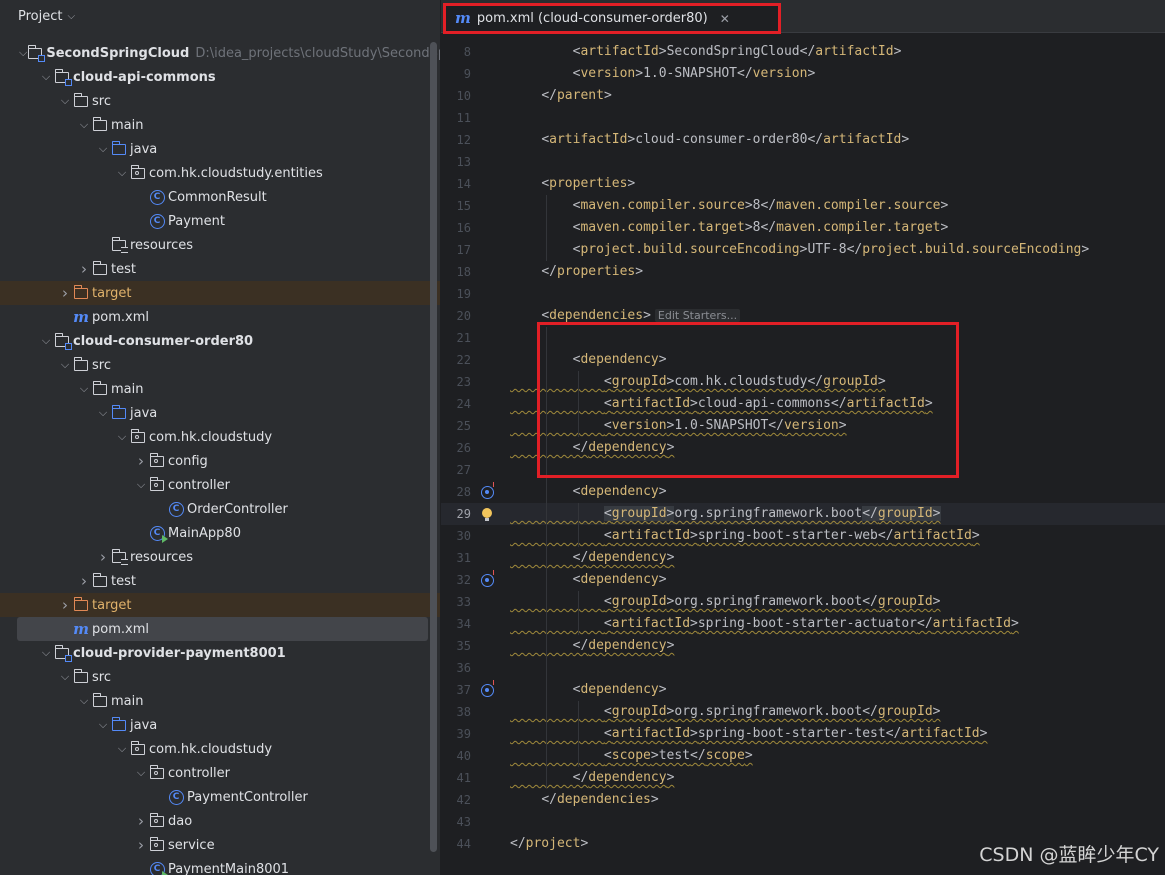  What do you see at coordinates (220, 557) in the screenshot?
I see `tree-item: › resources` at bounding box center [220, 557].